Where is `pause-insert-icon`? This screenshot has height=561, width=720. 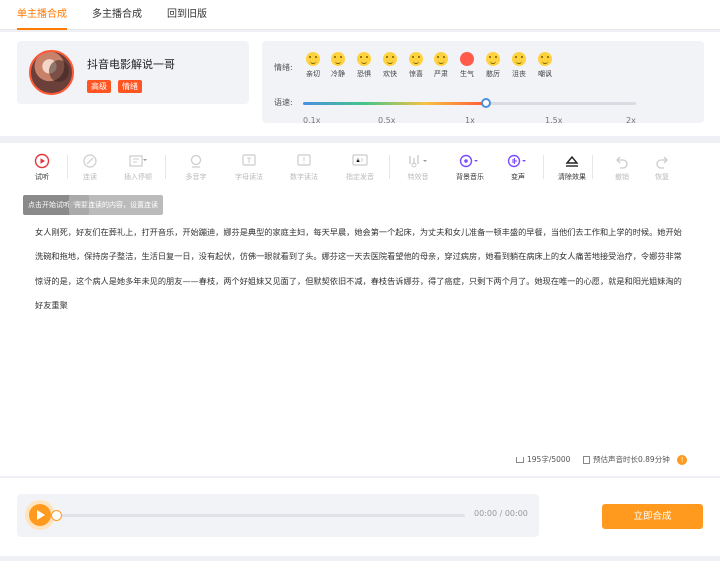 pause-insert-icon is located at coordinates (138, 161).